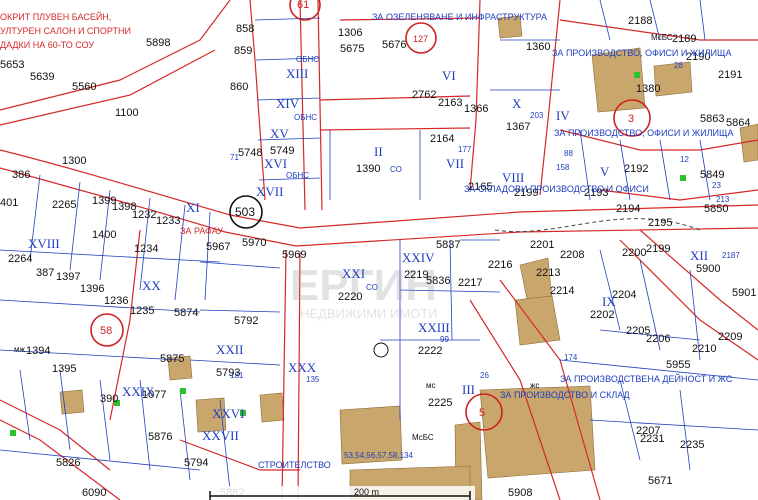  What do you see at coordinates (104, 235) in the screenshot?
I see `parcel-number: 1400` at bounding box center [104, 235].